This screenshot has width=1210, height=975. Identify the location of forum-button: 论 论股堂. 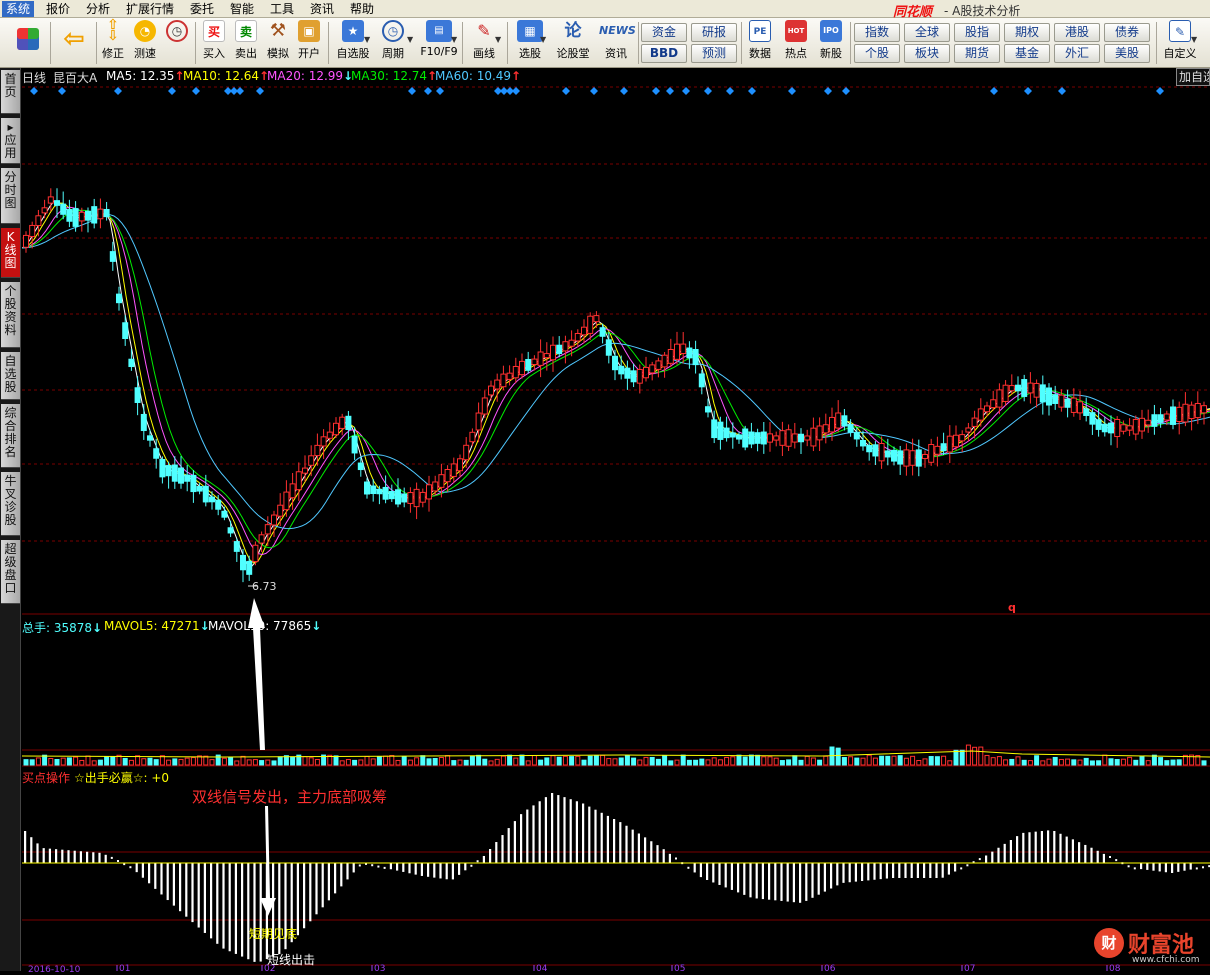
(573, 43).